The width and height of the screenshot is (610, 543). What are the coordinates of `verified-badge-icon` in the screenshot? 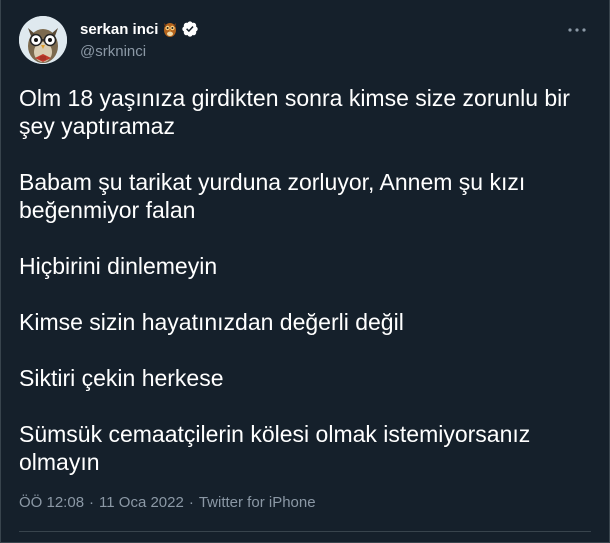 It's located at (190, 29).